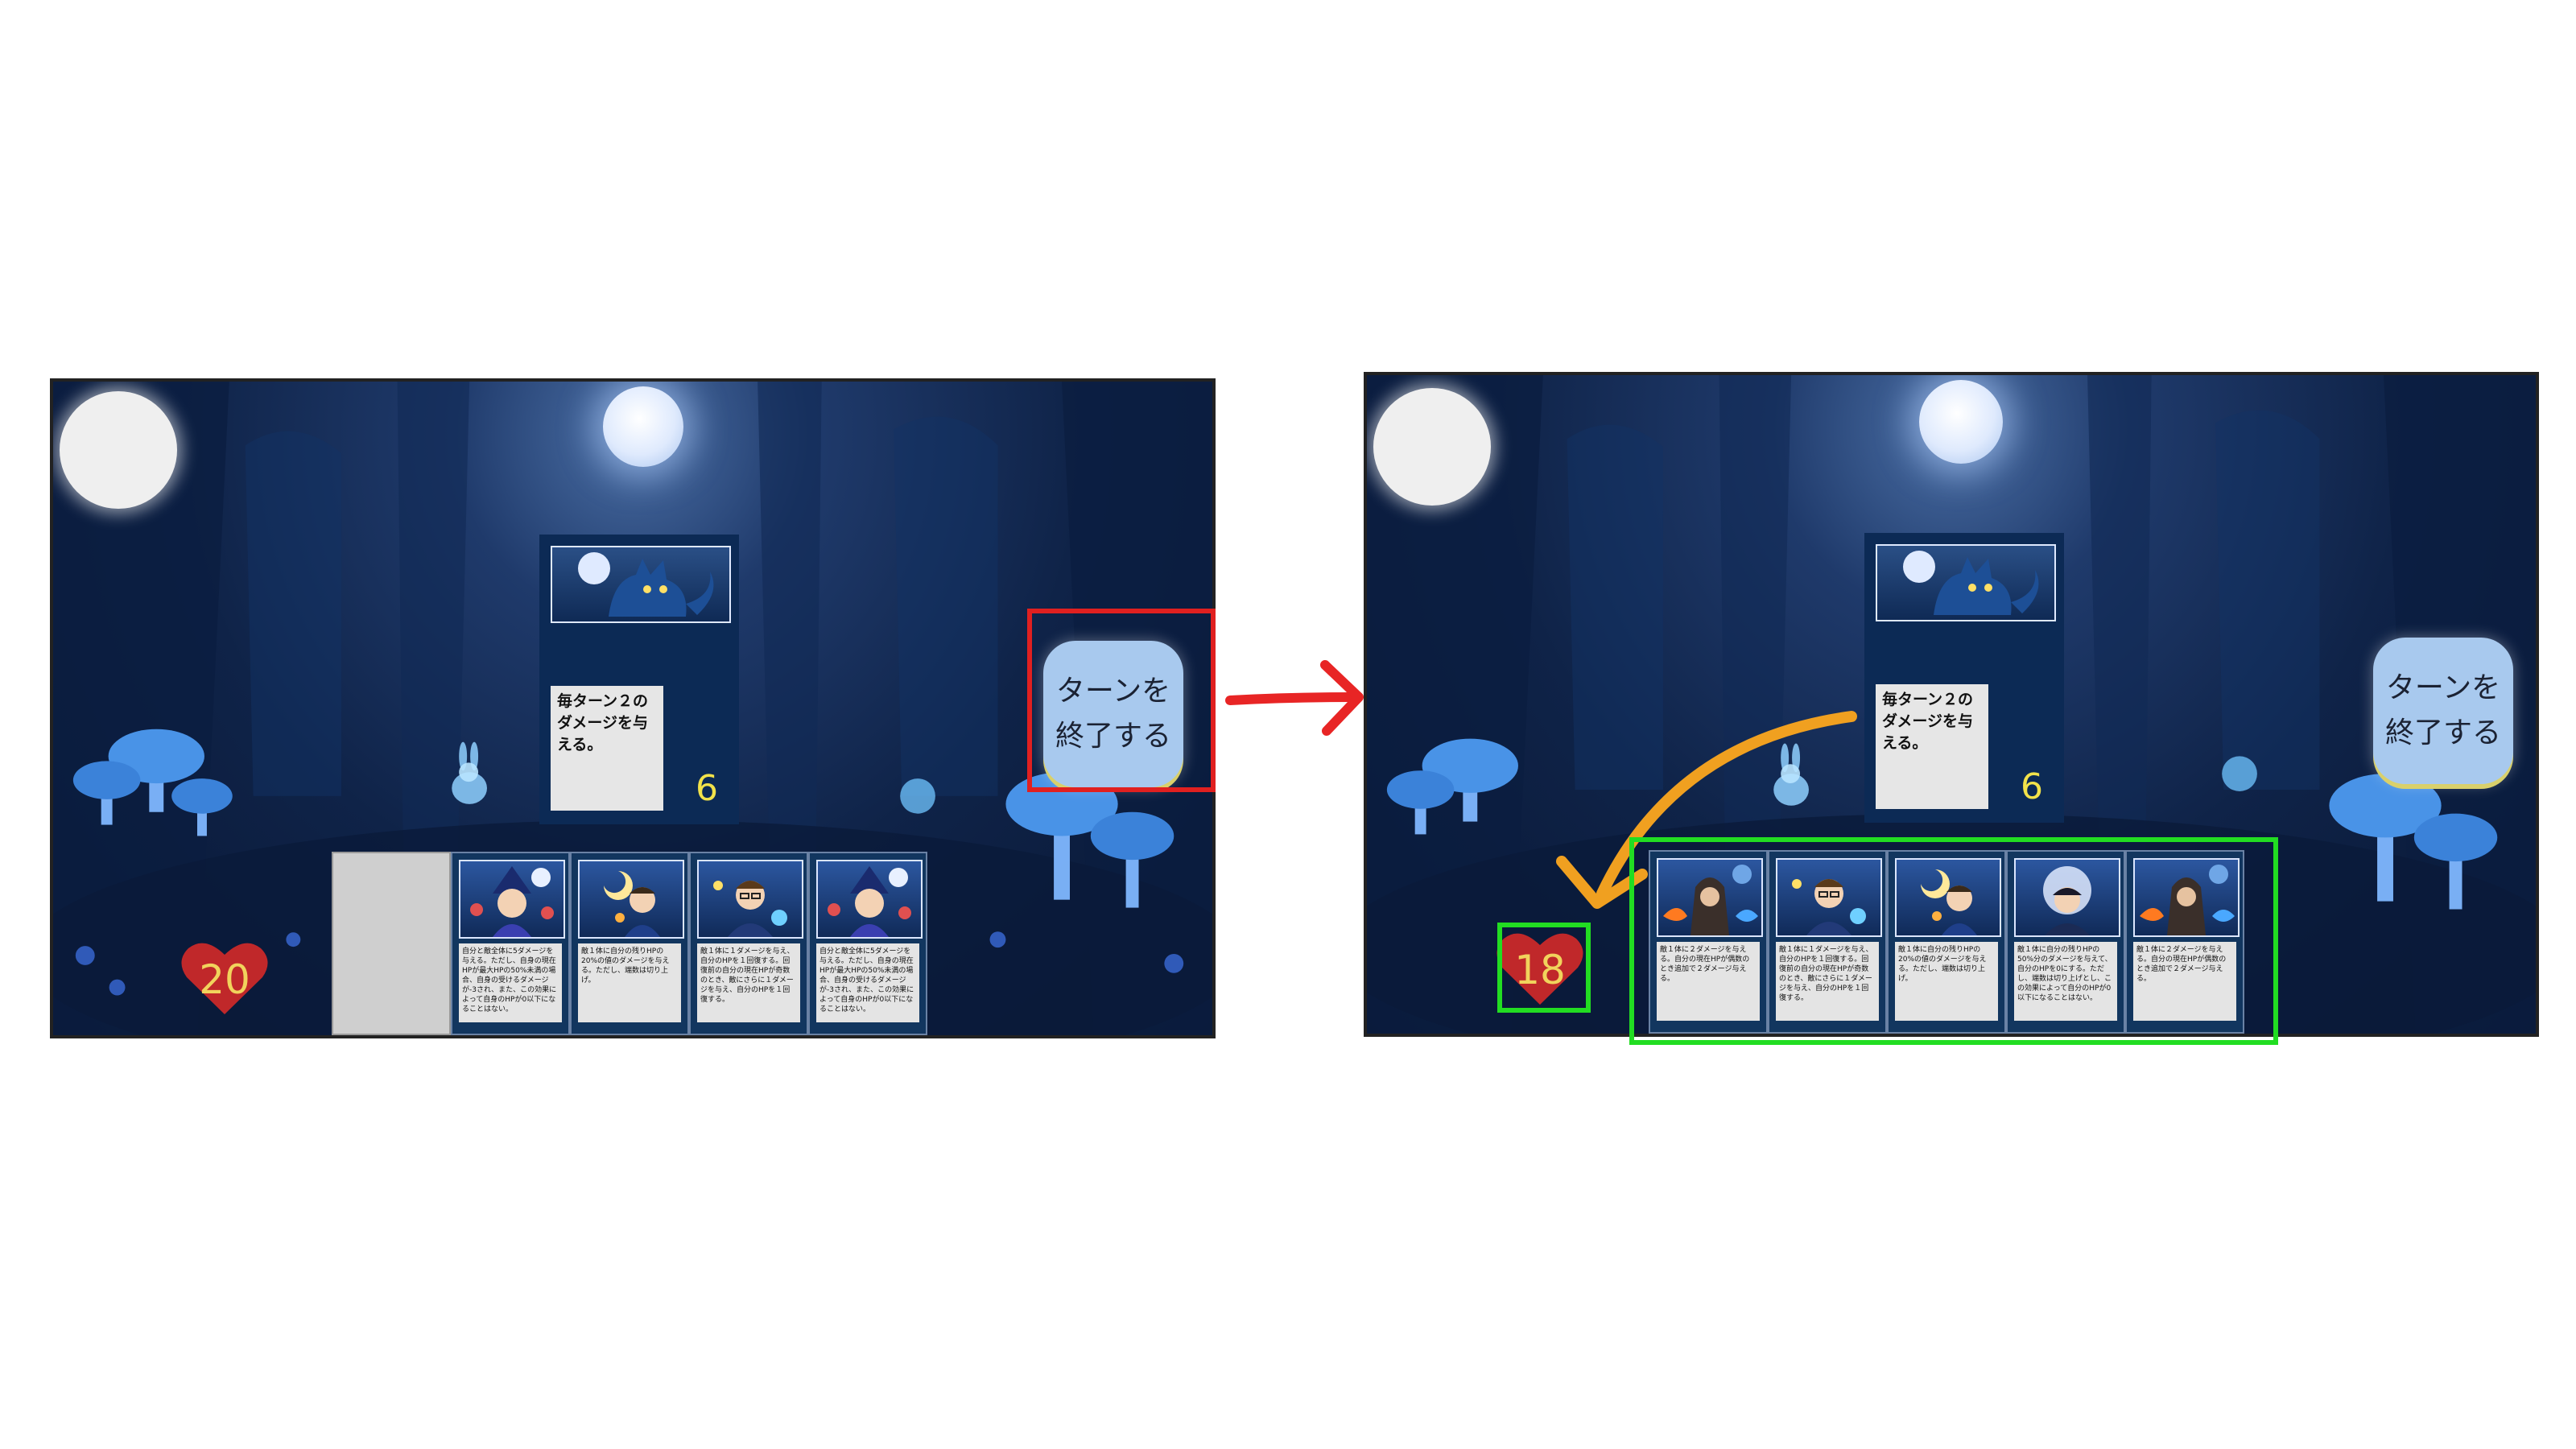 The image size is (2576, 1449). I want to click on player-hp-value: 20, so click(224, 979).